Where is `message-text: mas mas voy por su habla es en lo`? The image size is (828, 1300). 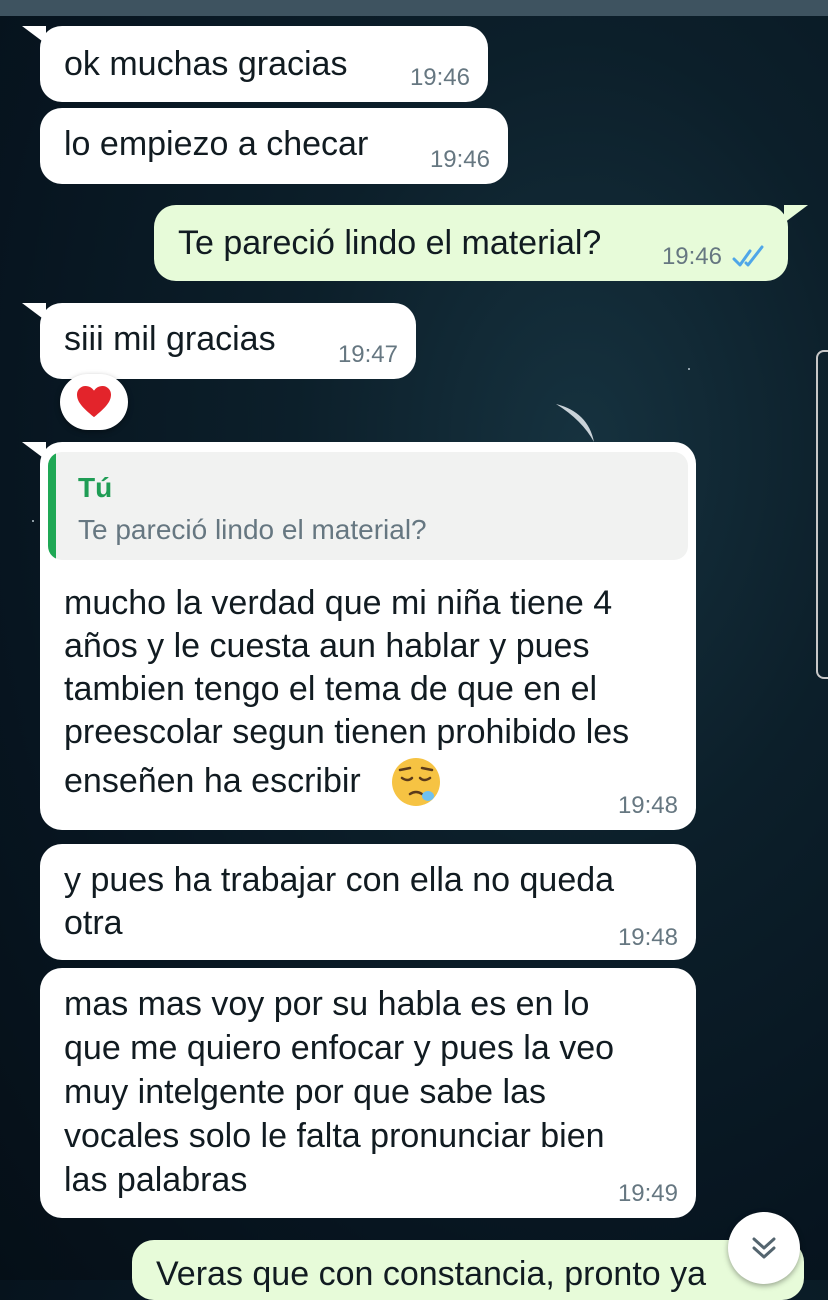
message-text: mas mas voy por su habla es en lo is located at coordinates (327, 1004).